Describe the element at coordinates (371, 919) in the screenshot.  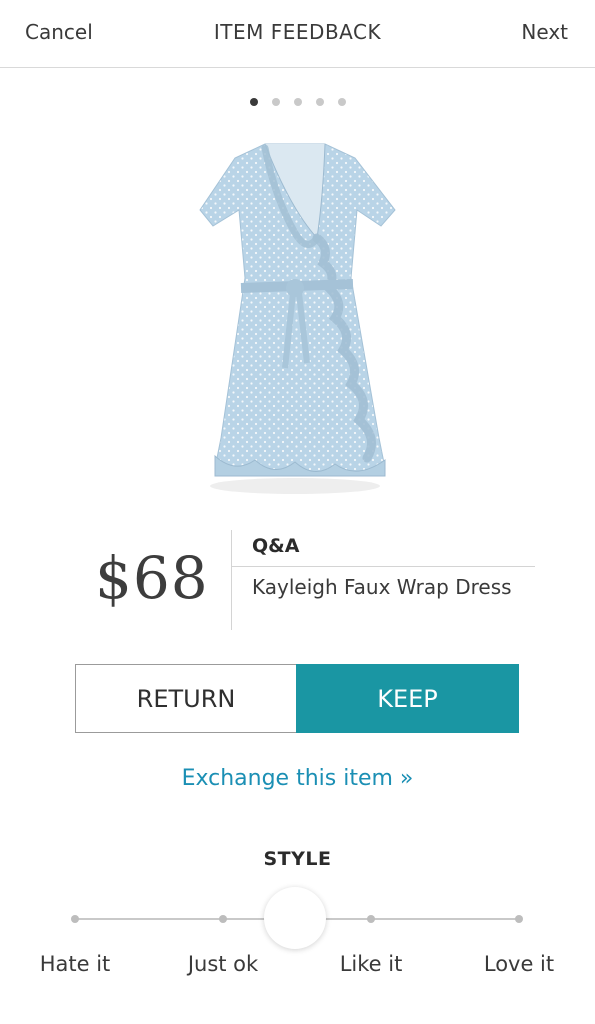
I see `slider-stop-like` at that location.